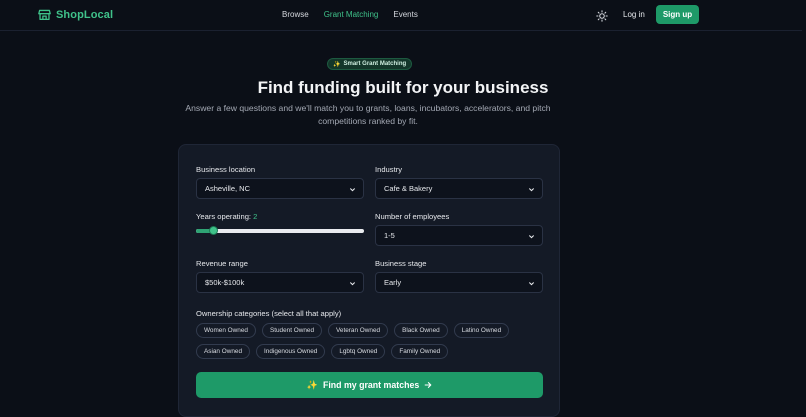 Image resolution: width=806 pixels, height=417 pixels. Describe the element at coordinates (412, 216) in the screenshot. I see `employees-label: Number of employees` at that location.